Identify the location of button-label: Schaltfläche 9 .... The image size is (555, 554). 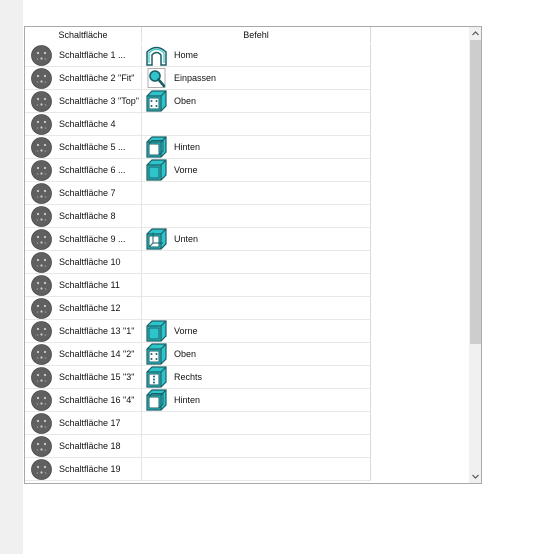
(92, 239).